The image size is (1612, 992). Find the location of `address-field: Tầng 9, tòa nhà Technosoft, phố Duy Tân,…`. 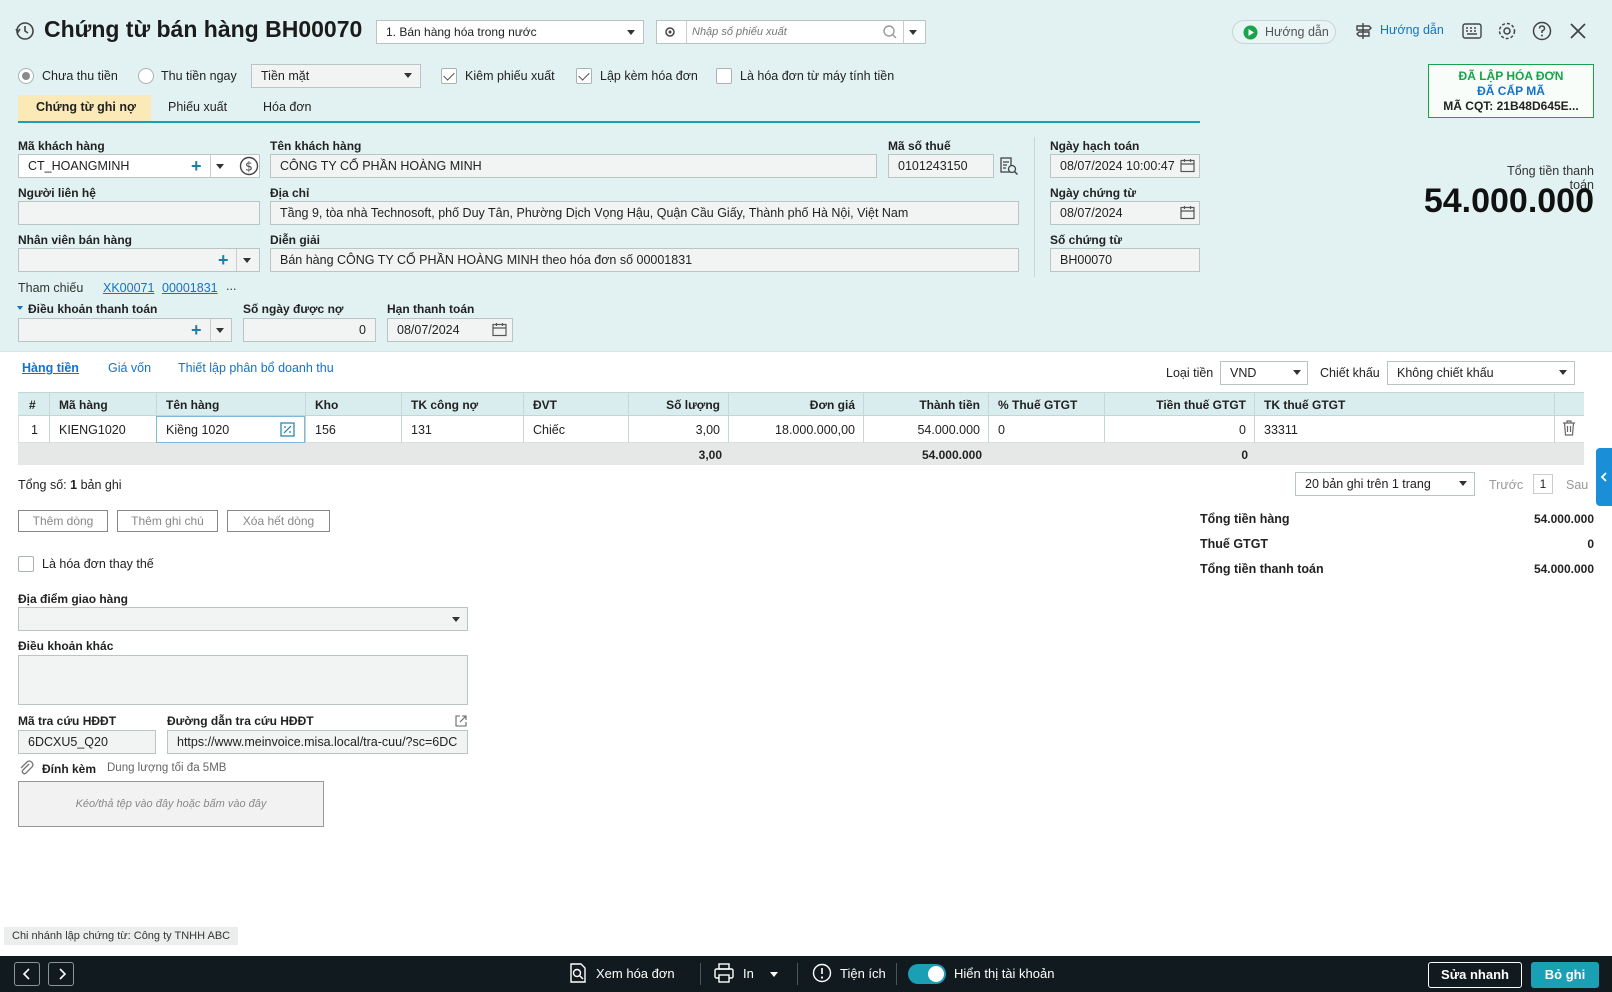

address-field: Tầng 9, tòa nhà Technosoft, phố Duy Tân,… is located at coordinates (644, 213).